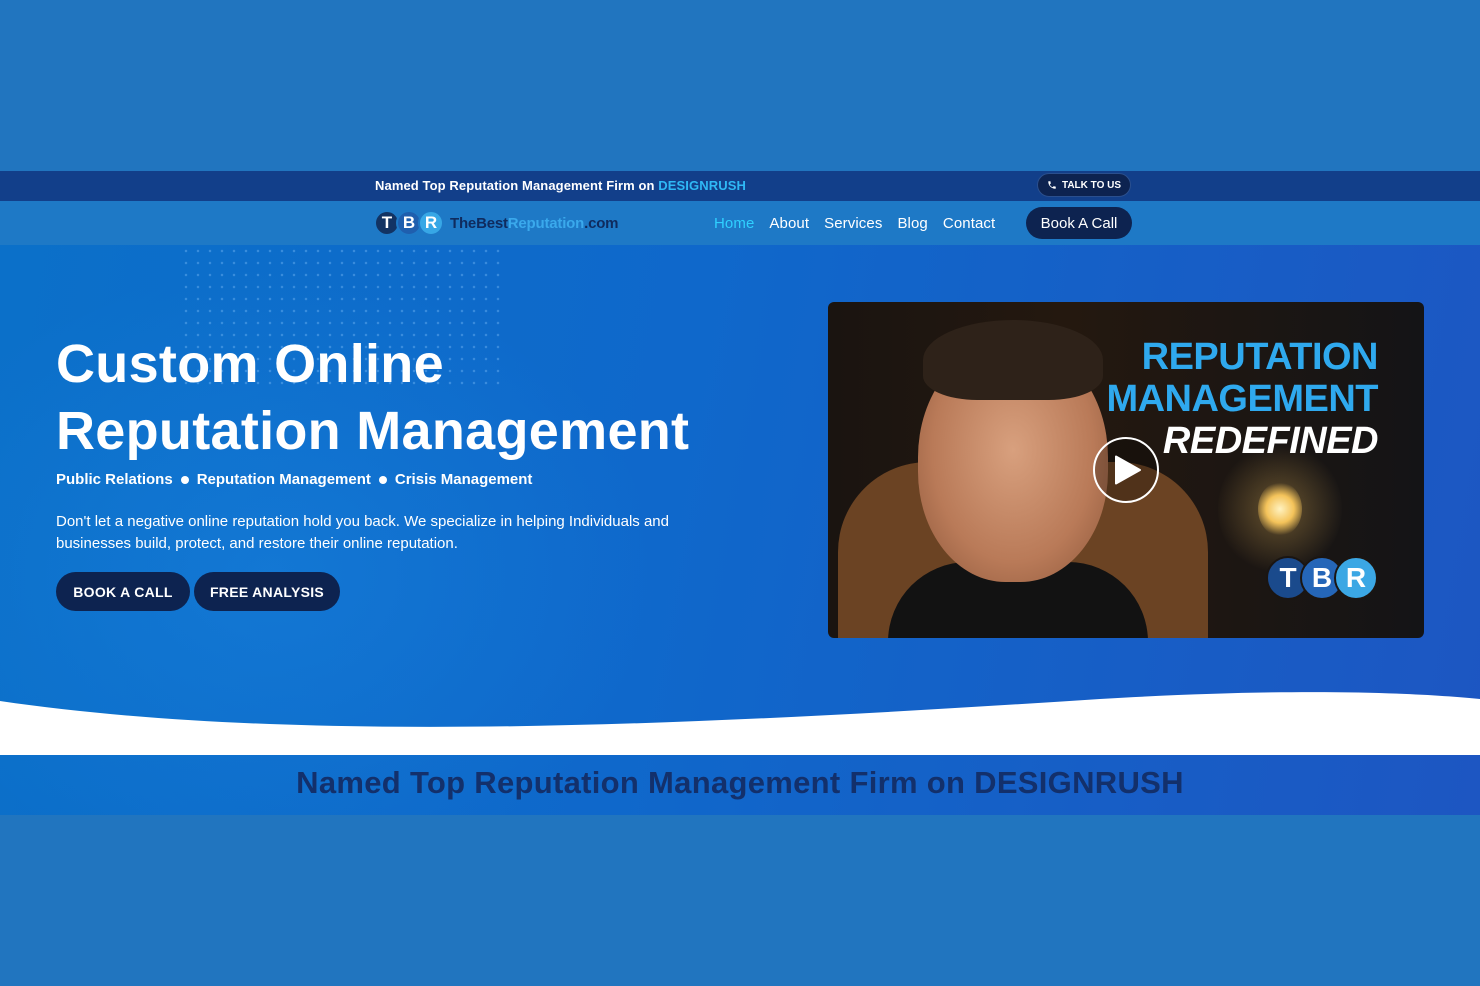  I want to click on nav-home: Home, so click(734, 223).